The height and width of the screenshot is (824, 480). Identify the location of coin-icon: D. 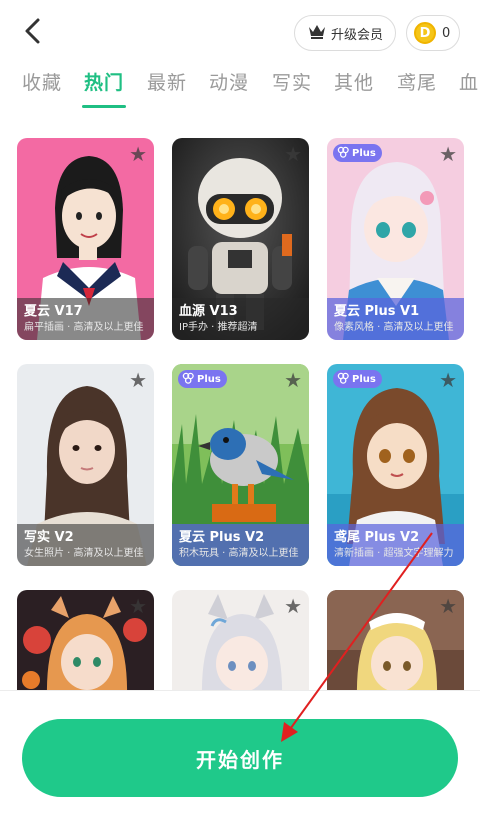
(425, 33).